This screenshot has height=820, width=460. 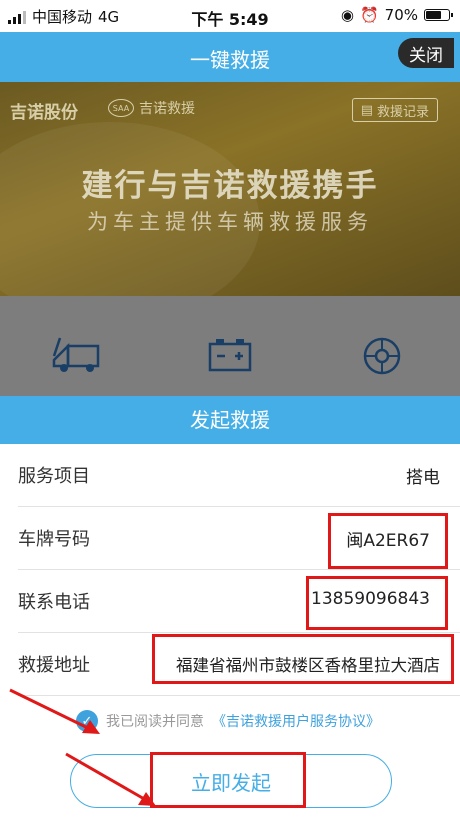 I want to click on field-service: 服务项目 搭电, so click(x=230, y=475).